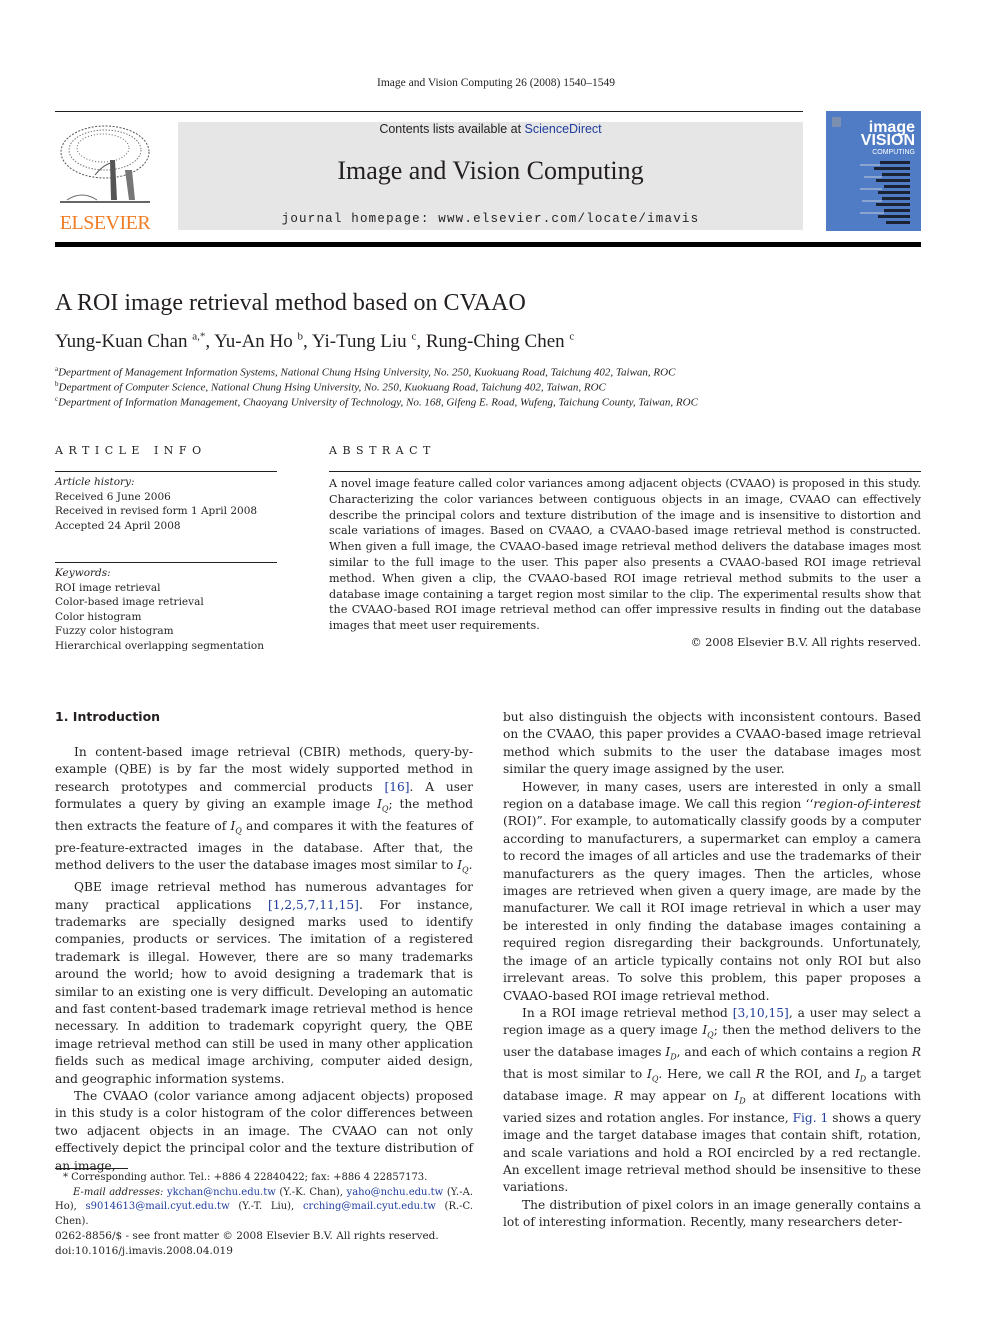  Describe the element at coordinates (131, 450) in the screenshot. I see `article-info-heading: ARTICLE INFO` at that location.